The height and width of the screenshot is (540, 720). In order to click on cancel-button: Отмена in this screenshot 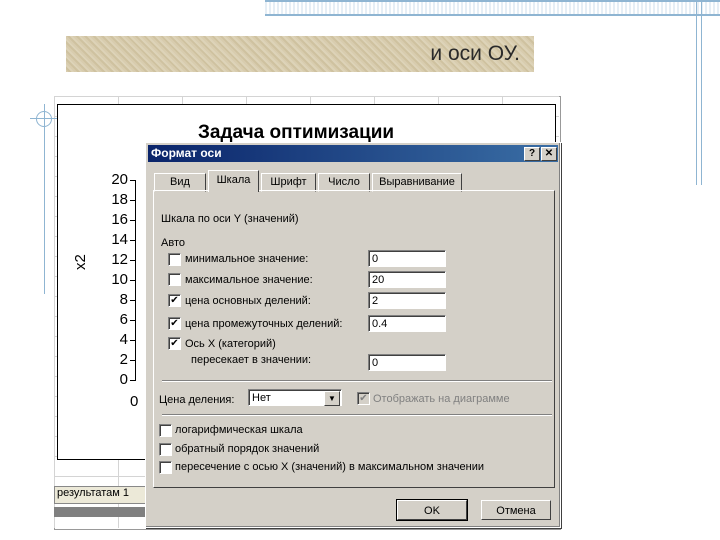, I will do `click(516, 510)`.